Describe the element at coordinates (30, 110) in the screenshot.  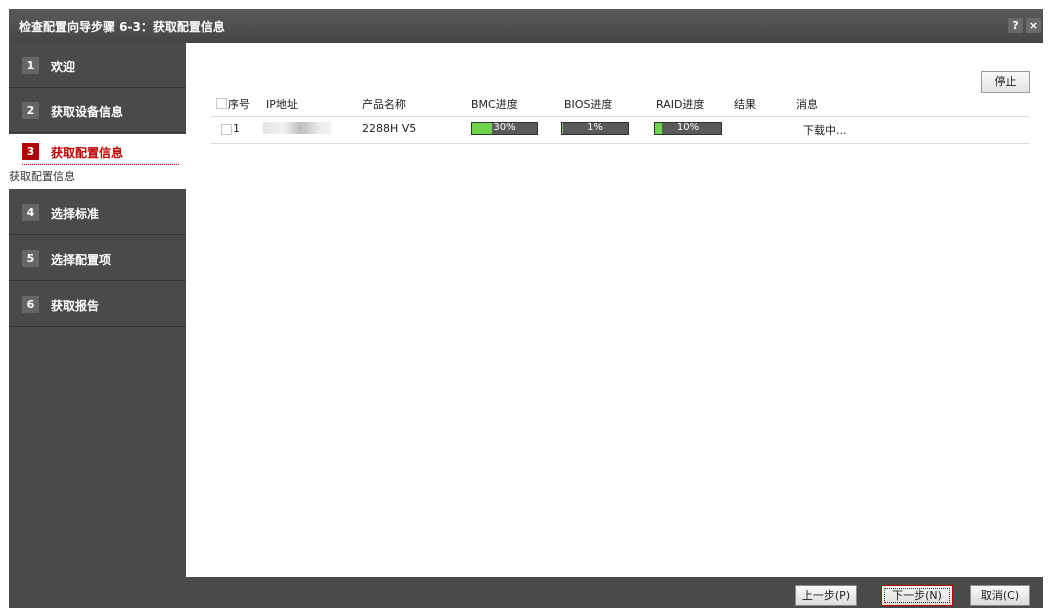
I see `step-number: 2` at that location.